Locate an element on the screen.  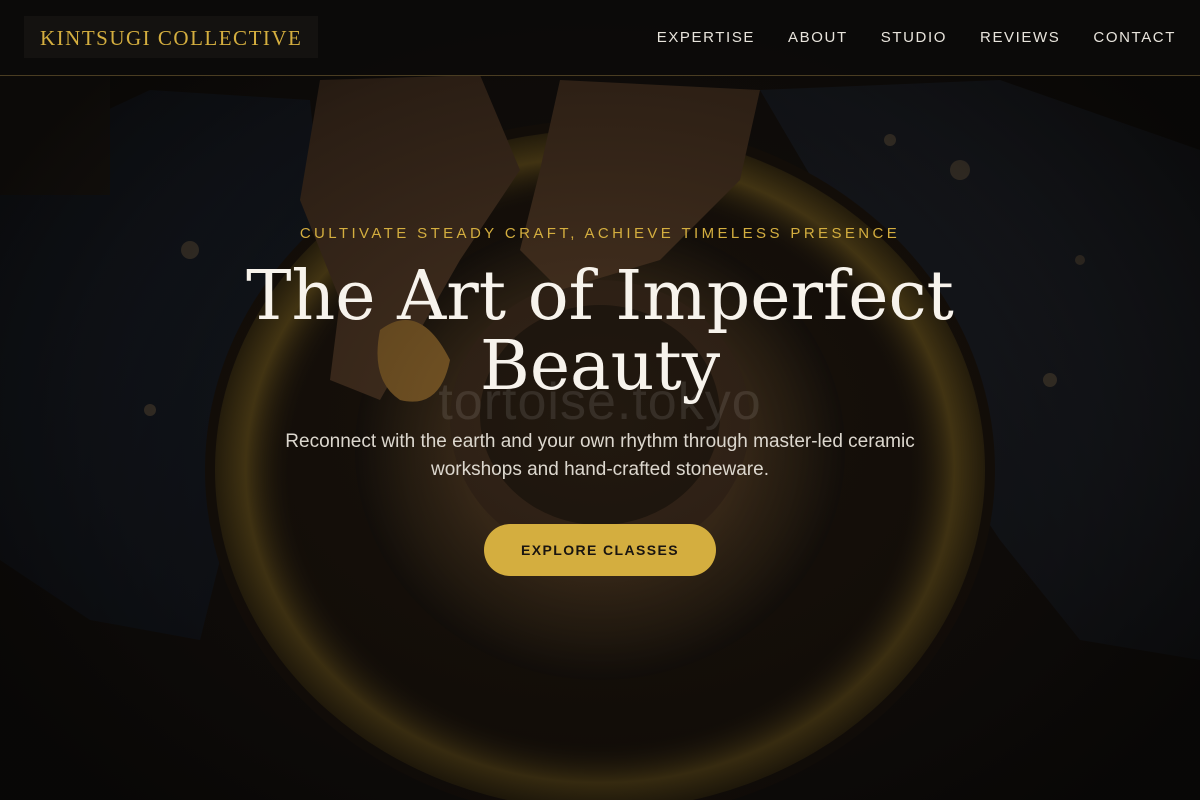
nav-link-contact: CONTACT is located at coordinates (1134, 37).